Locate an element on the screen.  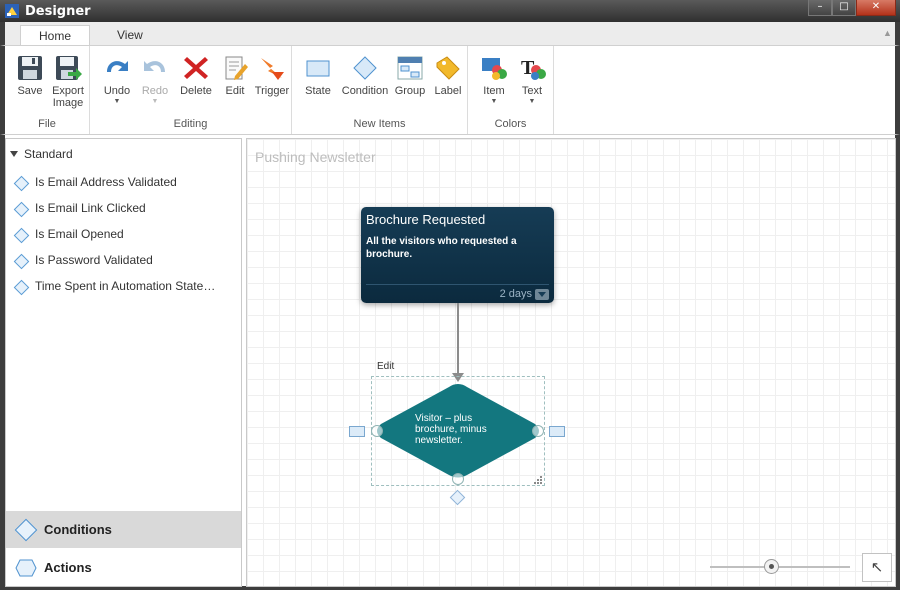
state-button: State is located at coordinates (318, 75).